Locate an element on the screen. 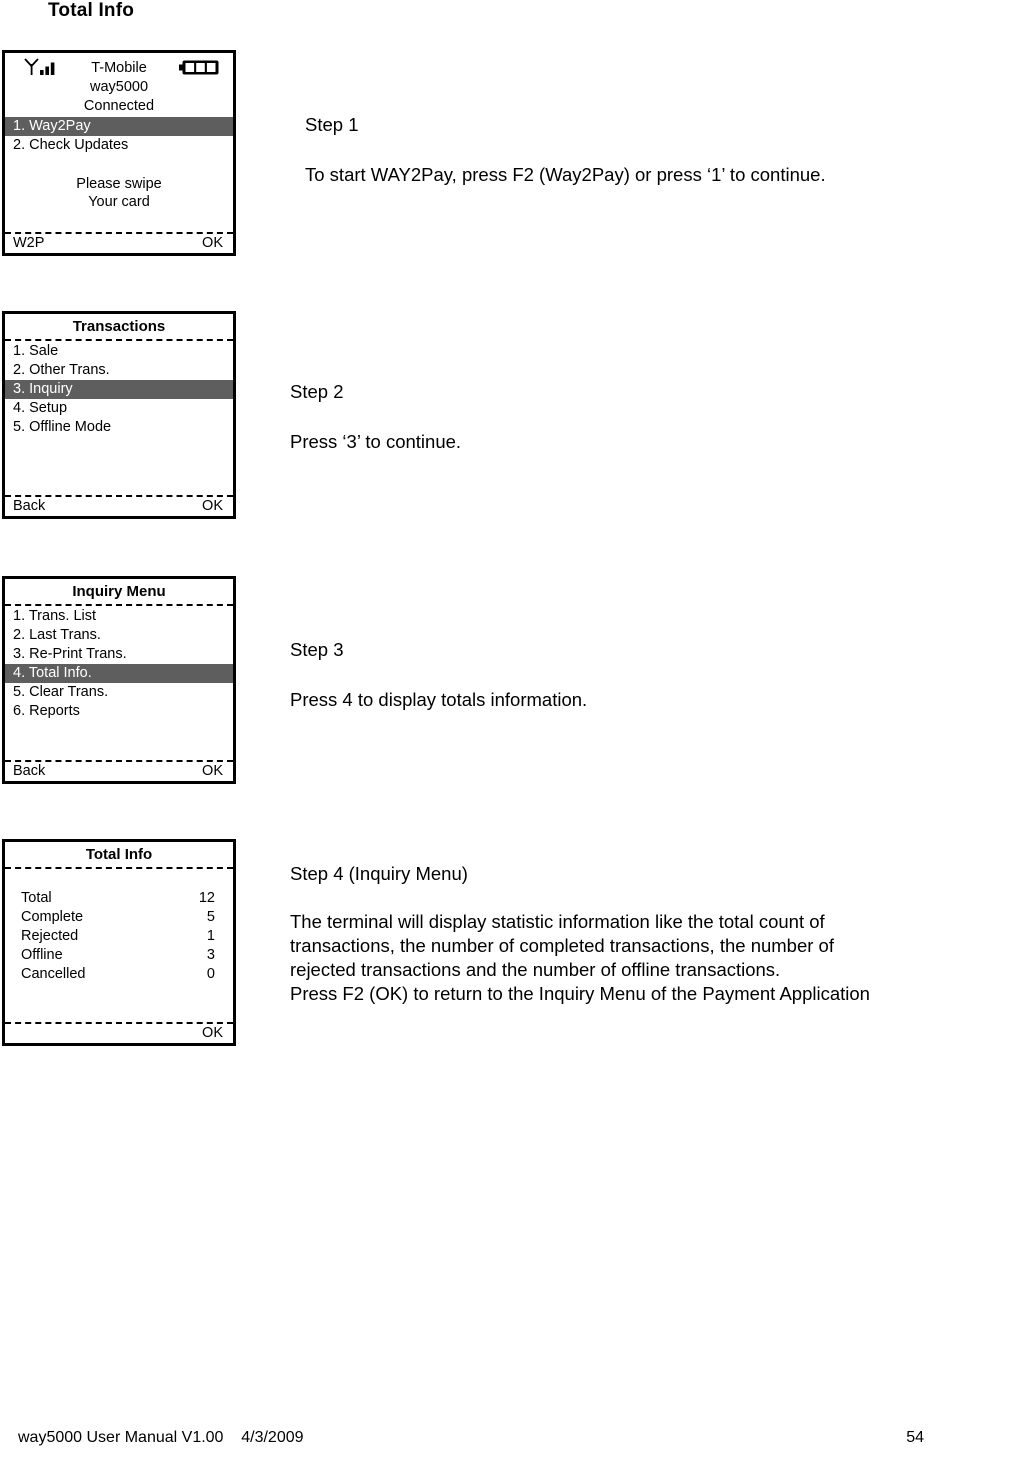 The image size is (1012, 1457). terminal-header-line: way5000 is located at coordinates (119, 86).